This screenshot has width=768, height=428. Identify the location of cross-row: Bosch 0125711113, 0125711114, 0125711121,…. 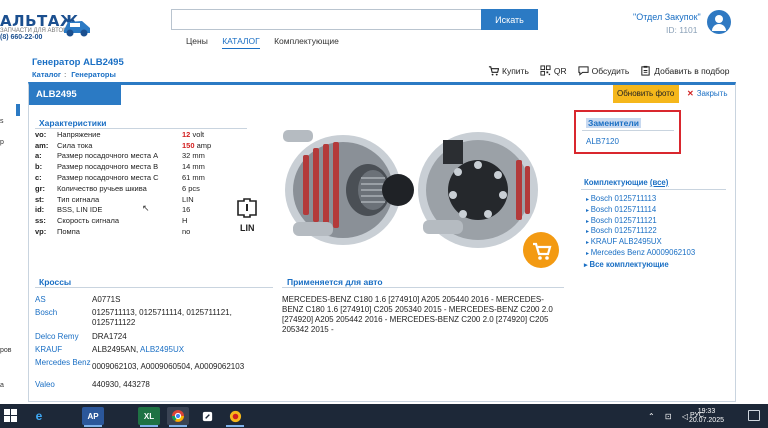
(133, 317).